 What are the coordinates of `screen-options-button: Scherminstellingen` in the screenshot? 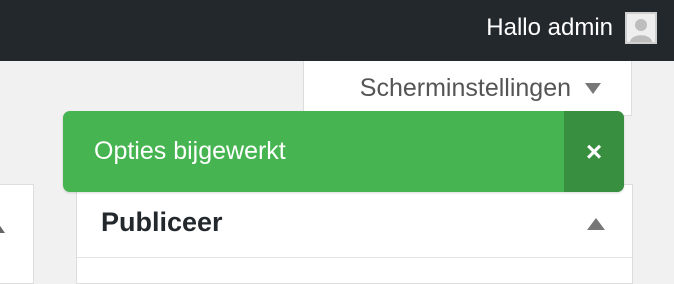 It's located at (467, 88).